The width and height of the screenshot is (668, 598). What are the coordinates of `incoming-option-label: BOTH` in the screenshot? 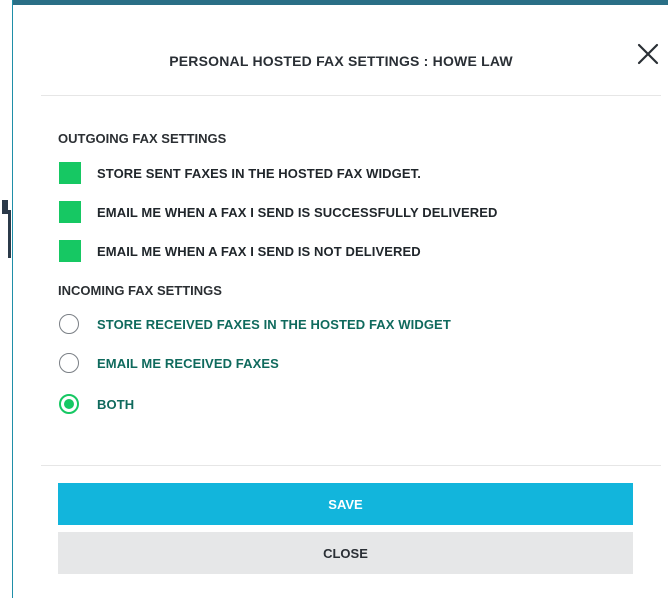 It's located at (116, 404).